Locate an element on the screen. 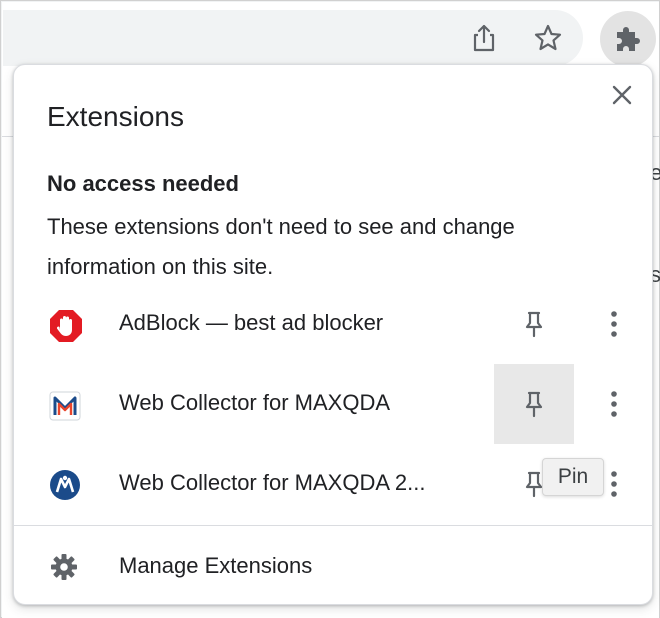  close-button is located at coordinates (622, 95).